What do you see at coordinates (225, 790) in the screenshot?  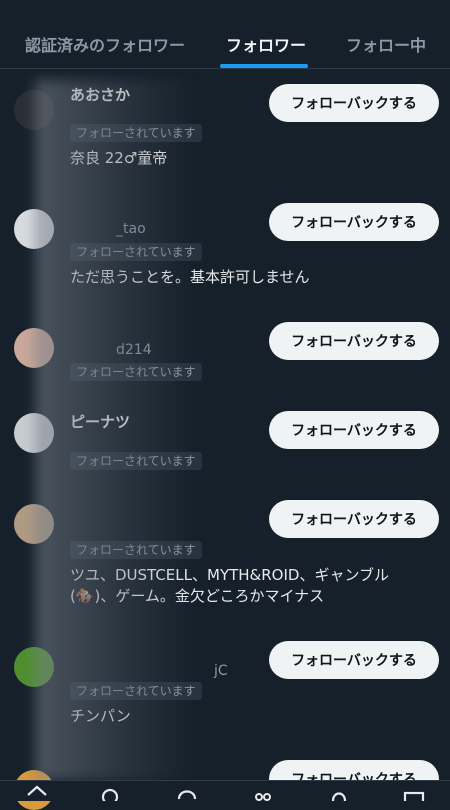 I see `bottom-navigation` at bounding box center [225, 790].